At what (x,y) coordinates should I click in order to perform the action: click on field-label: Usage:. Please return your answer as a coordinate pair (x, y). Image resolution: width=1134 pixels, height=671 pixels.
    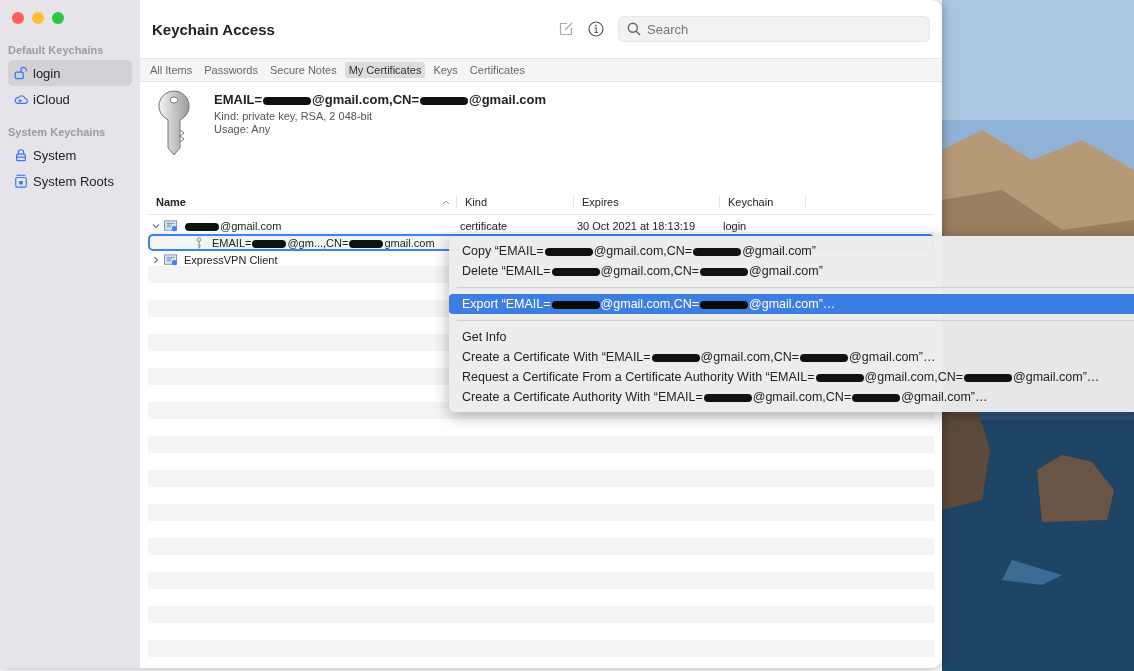
    Looking at the image, I should click on (231, 129).